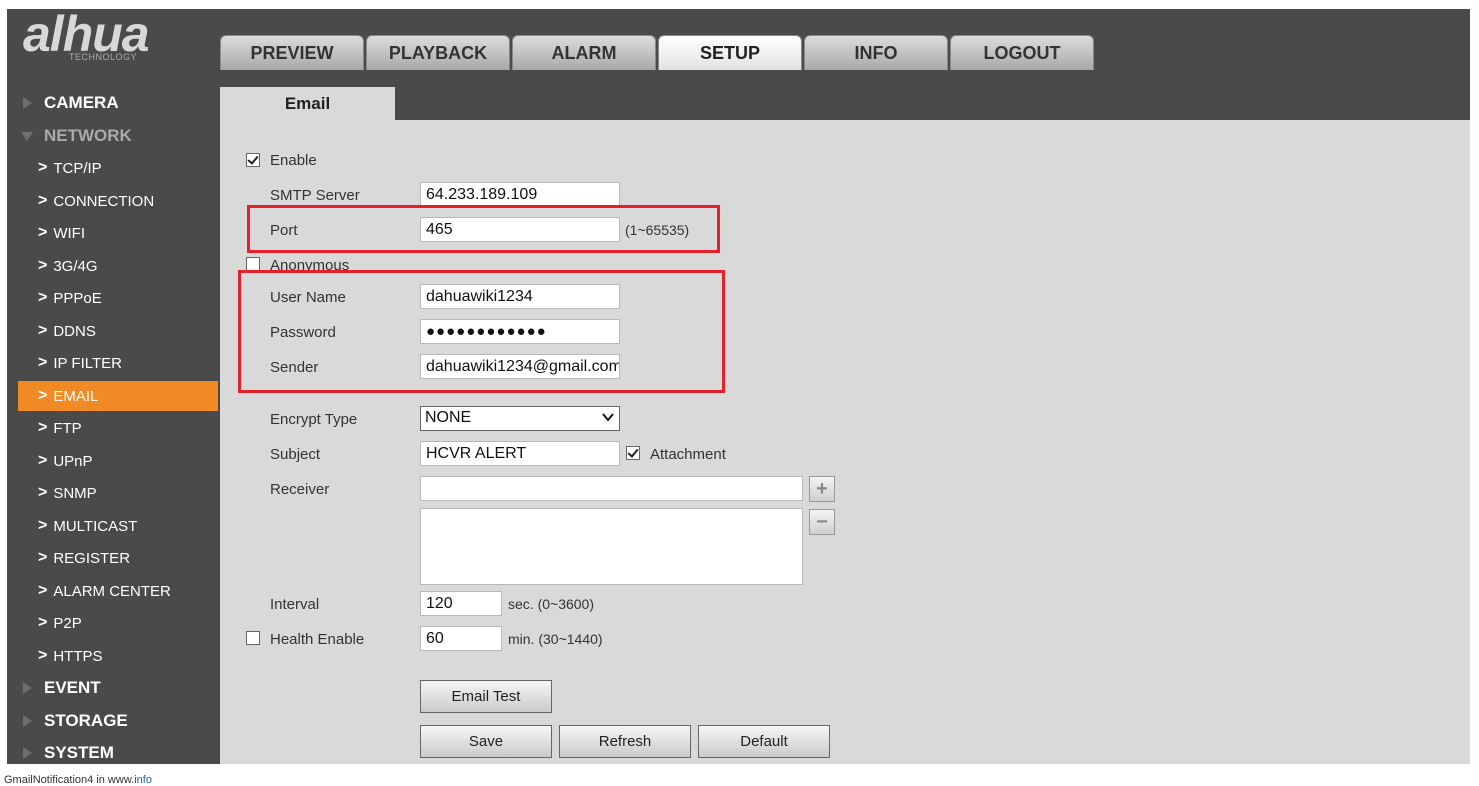  What do you see at coordinates (486, 741) in the screenshot?
I see `save-button: Save` at bounding box center [486, 741].